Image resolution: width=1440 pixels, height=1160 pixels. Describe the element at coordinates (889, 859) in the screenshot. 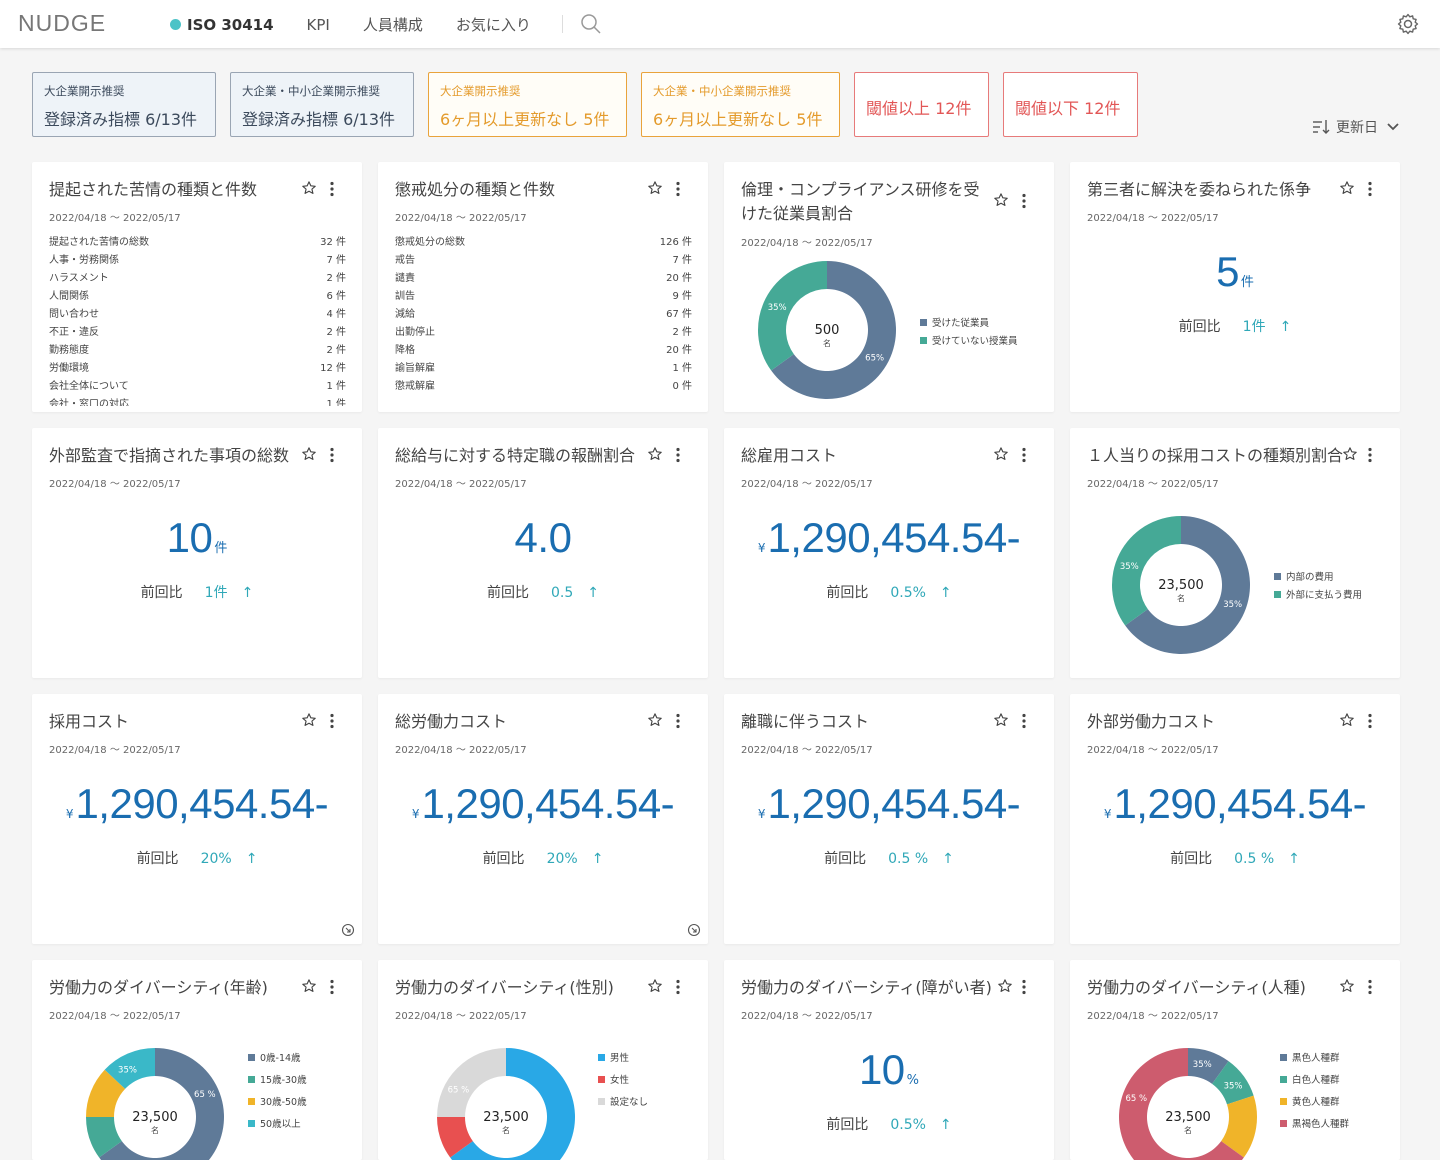

I see `kpi-comparison: 前回比 0.5 % ↑` at that location.